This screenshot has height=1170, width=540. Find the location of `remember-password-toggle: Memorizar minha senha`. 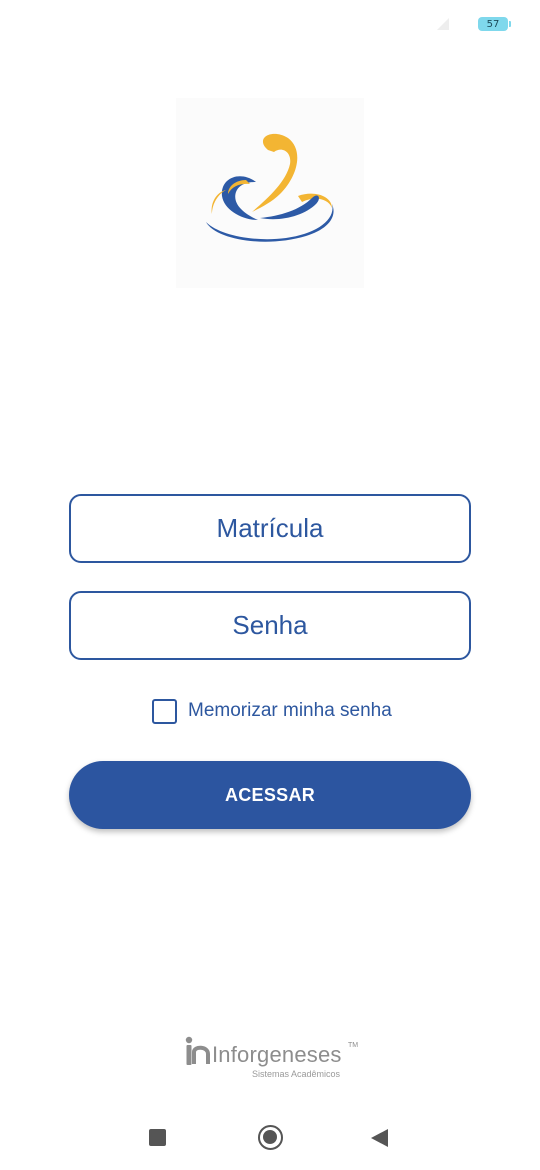

remember-password-toggle: Memorizar minha senha is located at coordinates (272, 711).